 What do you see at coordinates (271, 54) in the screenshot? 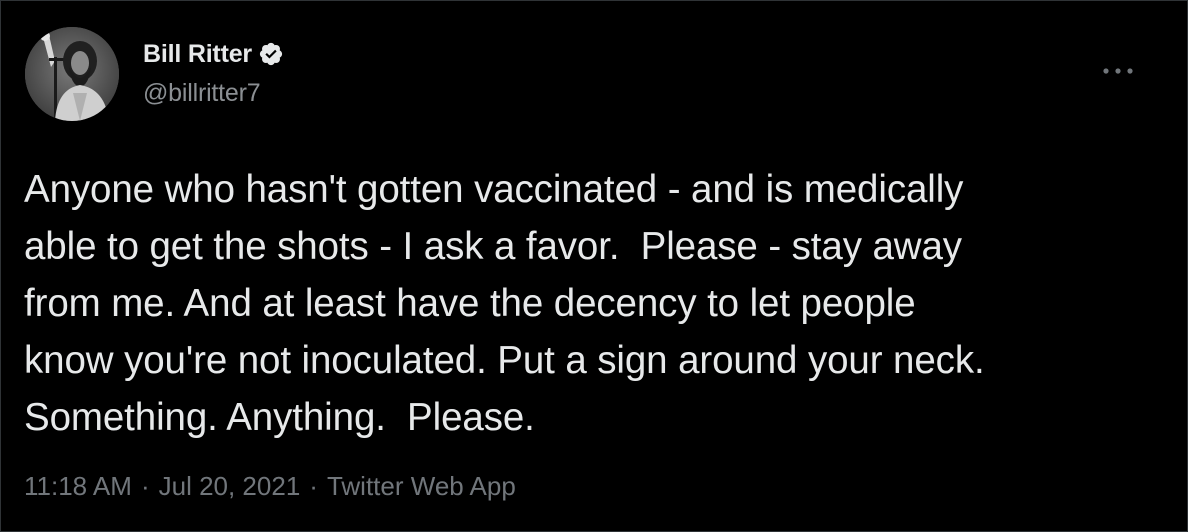
I see `verified-badge-icon` at bounding box center [271, 54].